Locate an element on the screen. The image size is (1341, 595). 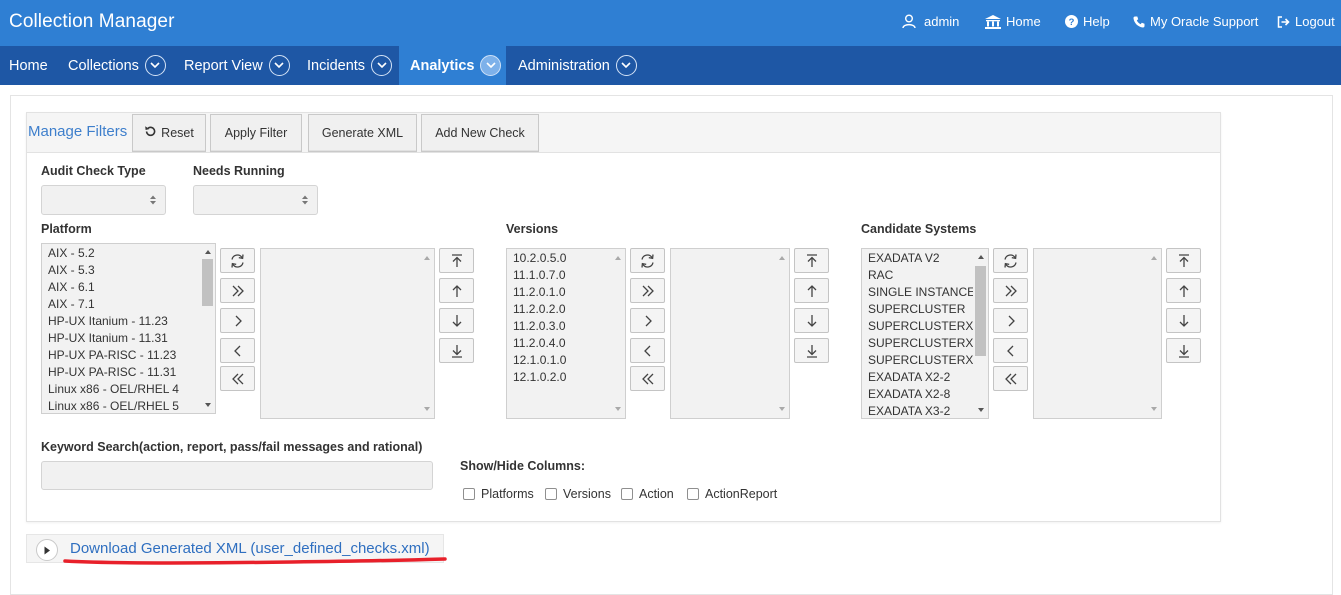
list-option: AIX - 5.2 is located at coordinates (71, 253).